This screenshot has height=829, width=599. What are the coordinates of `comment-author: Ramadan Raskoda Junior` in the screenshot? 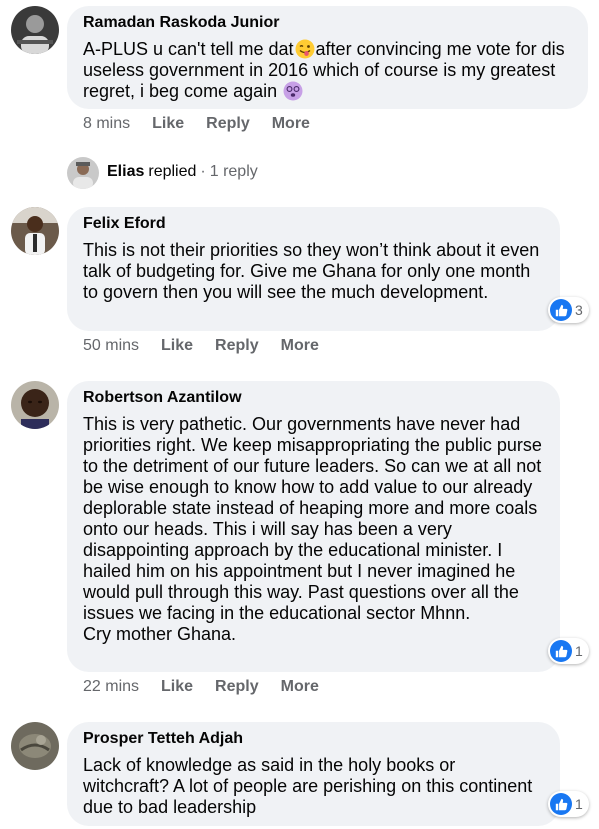 It's located at (327, 24).